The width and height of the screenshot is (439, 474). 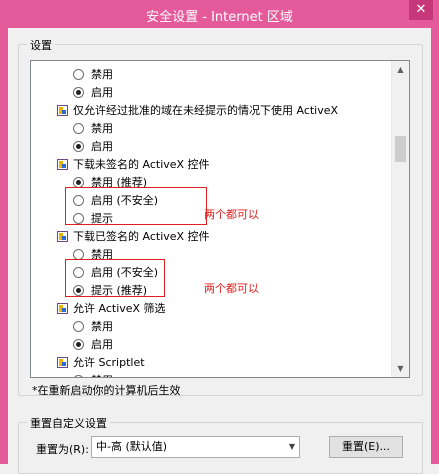 I want to click on setting-category: 允许 Scriptlet, so click(x=208, y=363).